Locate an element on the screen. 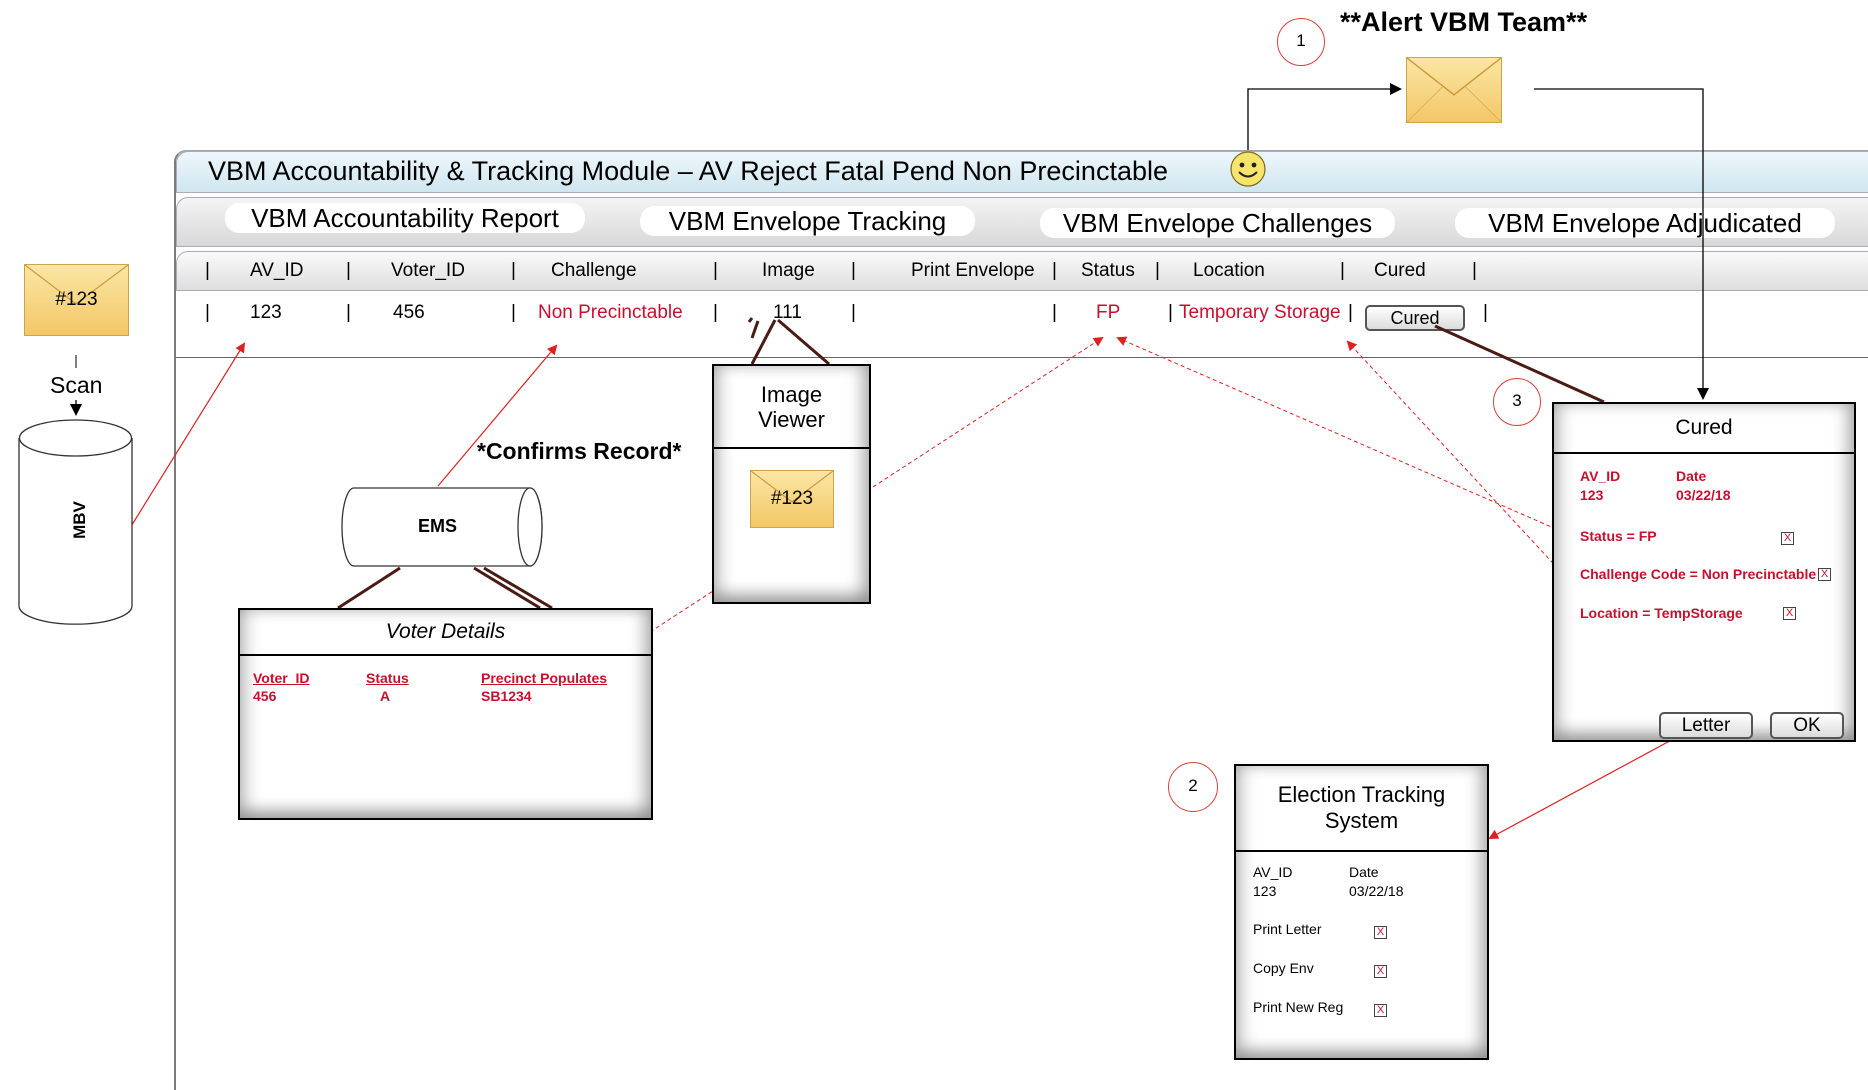  cured-item-status: Status = FP is located at coordinates (1618, 536).